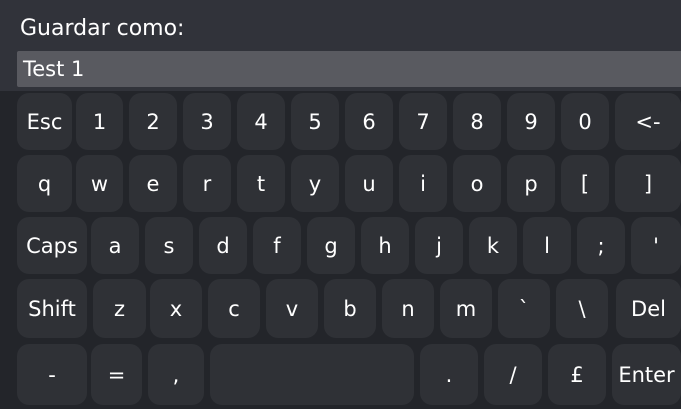 This screenshot has width=681, height=409. What do you see at coordinates (115, 245) in the screenshot?
I see `key-a: a` at bounding box center [115, 245].